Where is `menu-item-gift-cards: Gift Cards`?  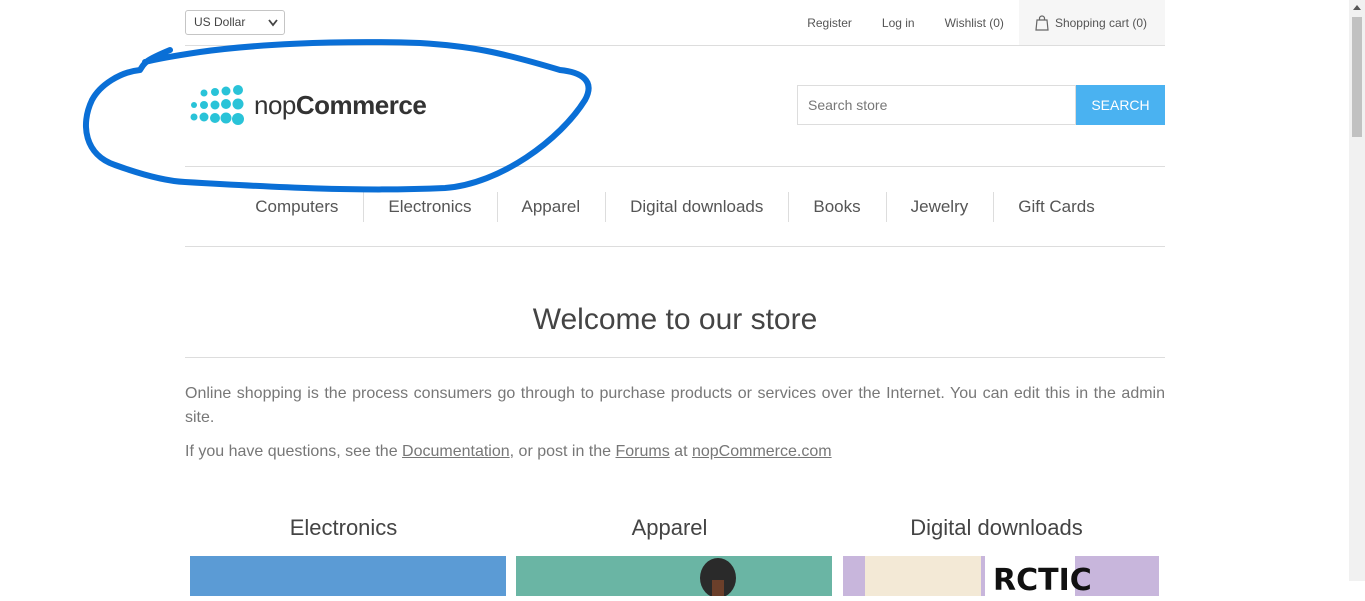
menu-item-gift-cards: Gift Cards is located at coordinates (1056, 206).